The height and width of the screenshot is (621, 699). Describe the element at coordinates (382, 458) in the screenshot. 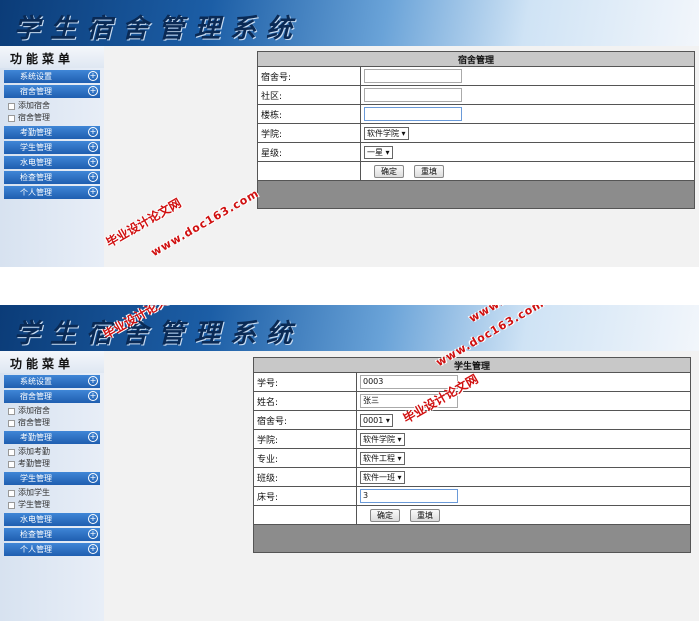

I see `major-select: 软件工程 ▾` at that location.